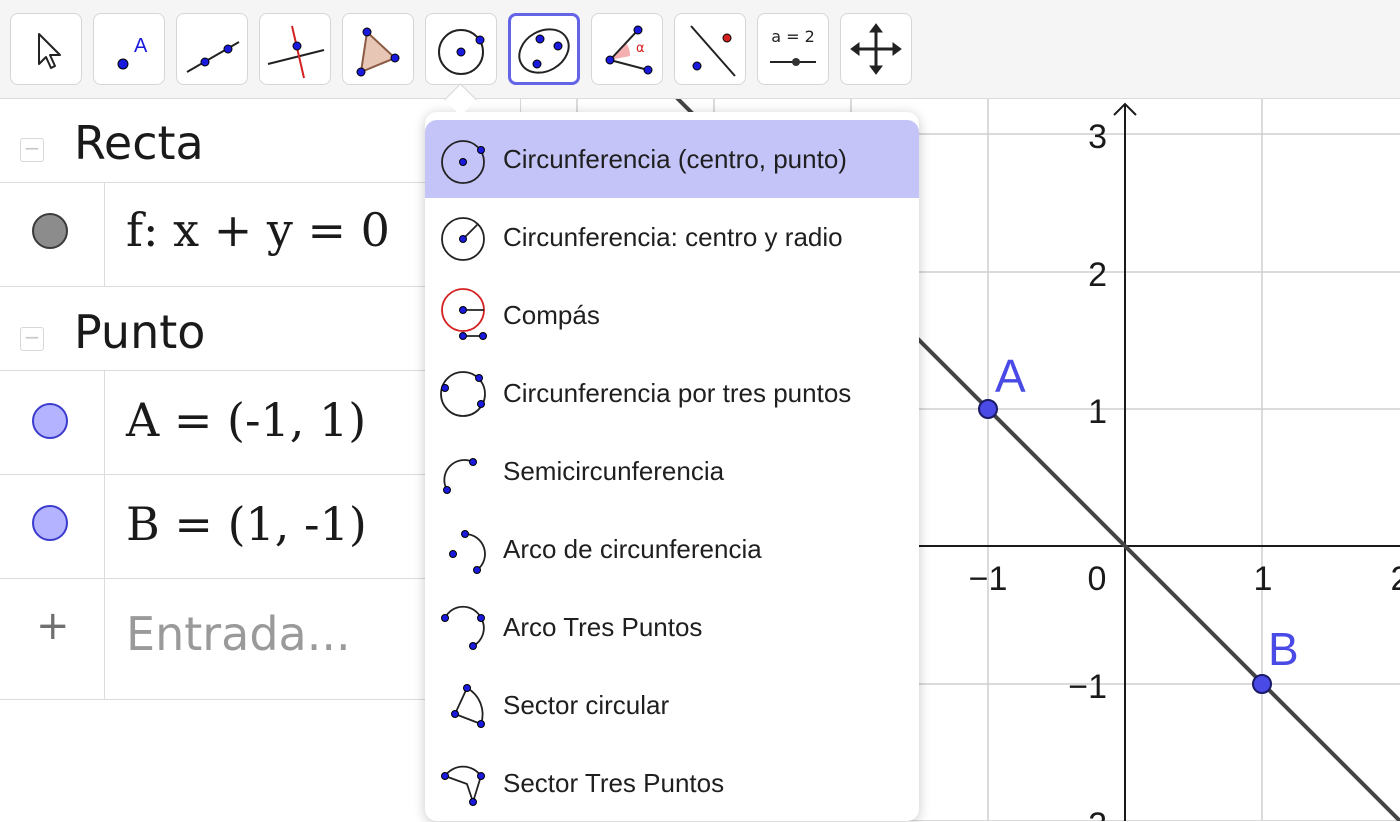 This screenshot has width=1400, height=822. I want to click on menu-item-circular-arc: Arco de circunferencia, so click(672, 549).